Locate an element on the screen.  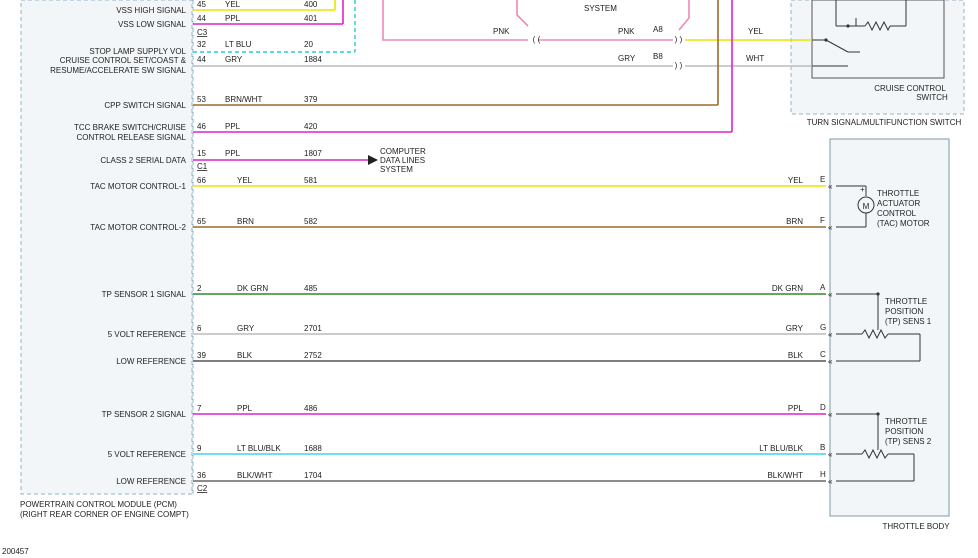
pcm-label-class2: CLASS 2 SERIAL DATA is located at coordinates (143, 160).